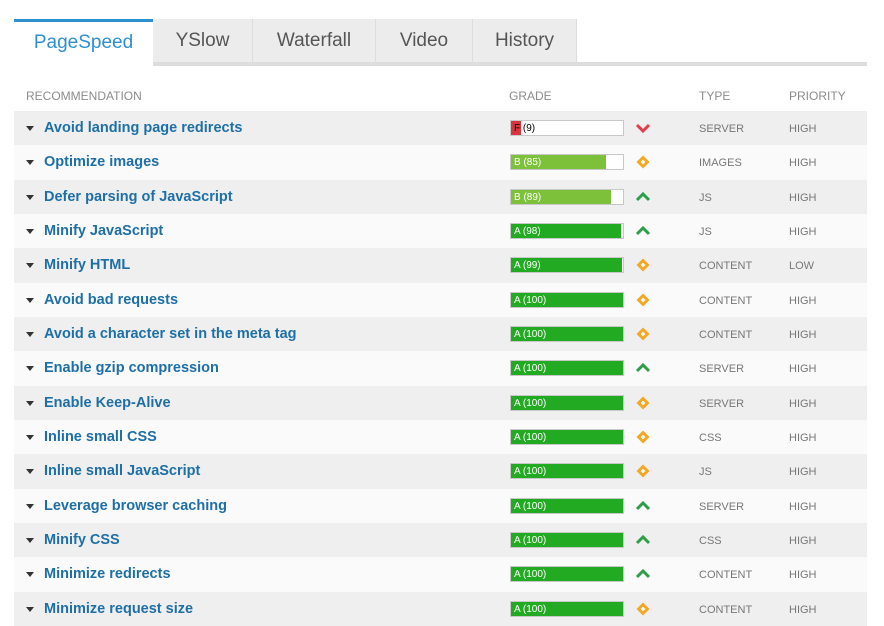 The height and width of the screenshot is (626, 884). I want to click on recommendation-link: Inline small CSS, so click(100, 437).